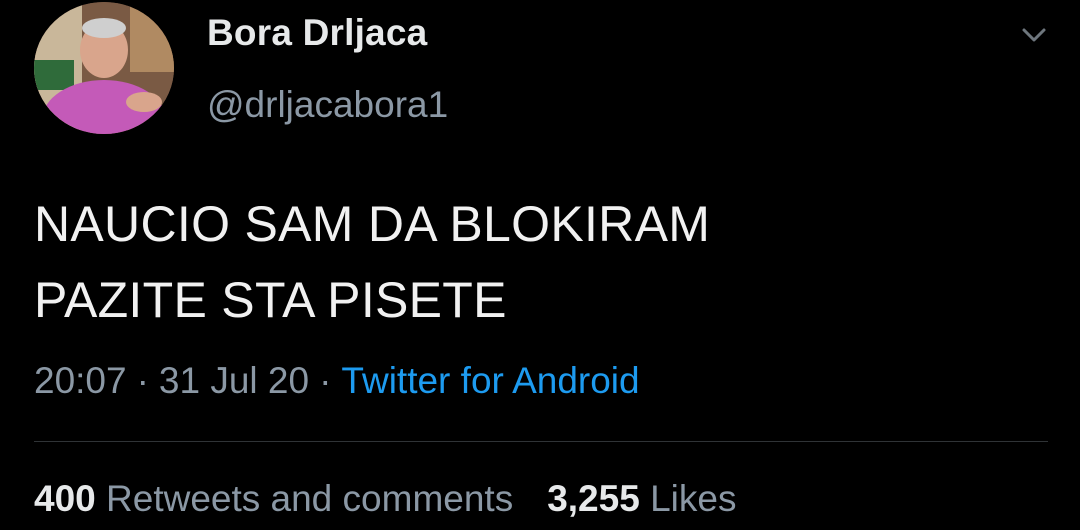 This screenshot has height=530, width=1080. Describe the element at coordinates (310, 498) in the screenshot. I see `retweets-label: Retweets and comments` at that location.